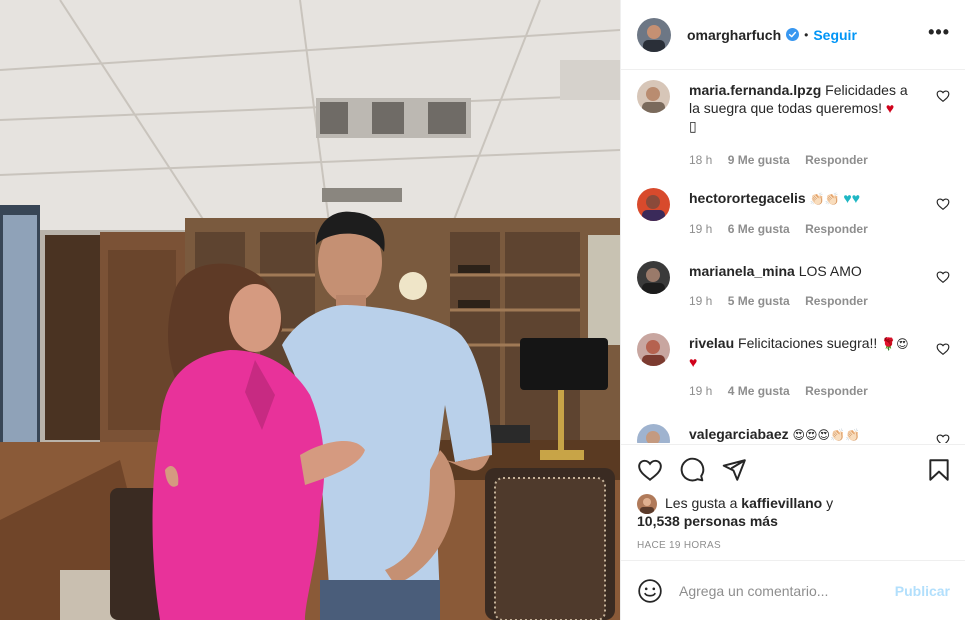  I want to click on comment-time: 18 h, so click(701, 160).